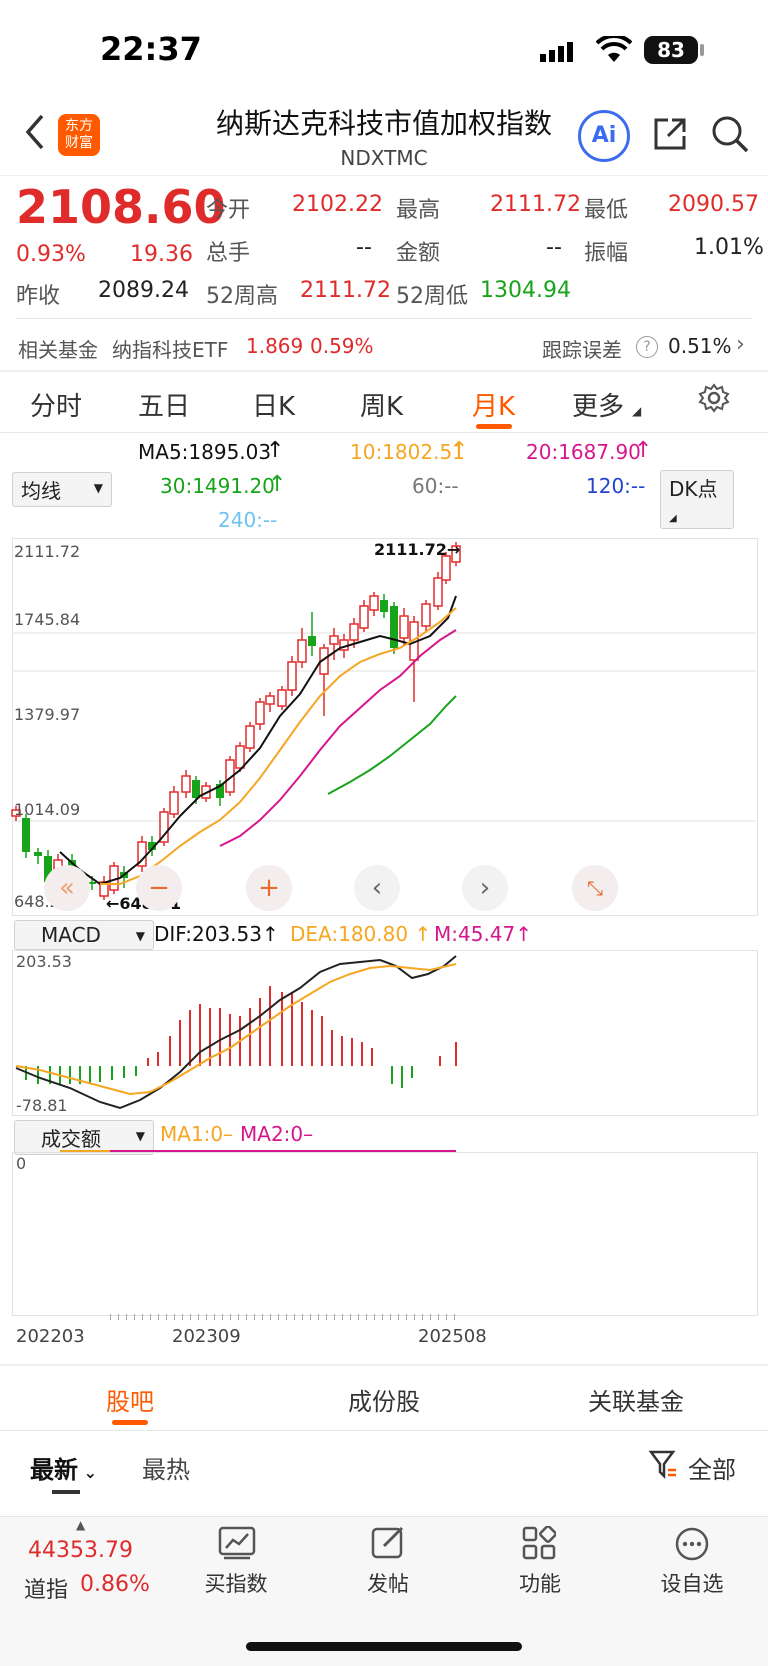  Describe the element at coordinates (535, 204) in the screenshot. I see `high-value: 2111.72` at that location.